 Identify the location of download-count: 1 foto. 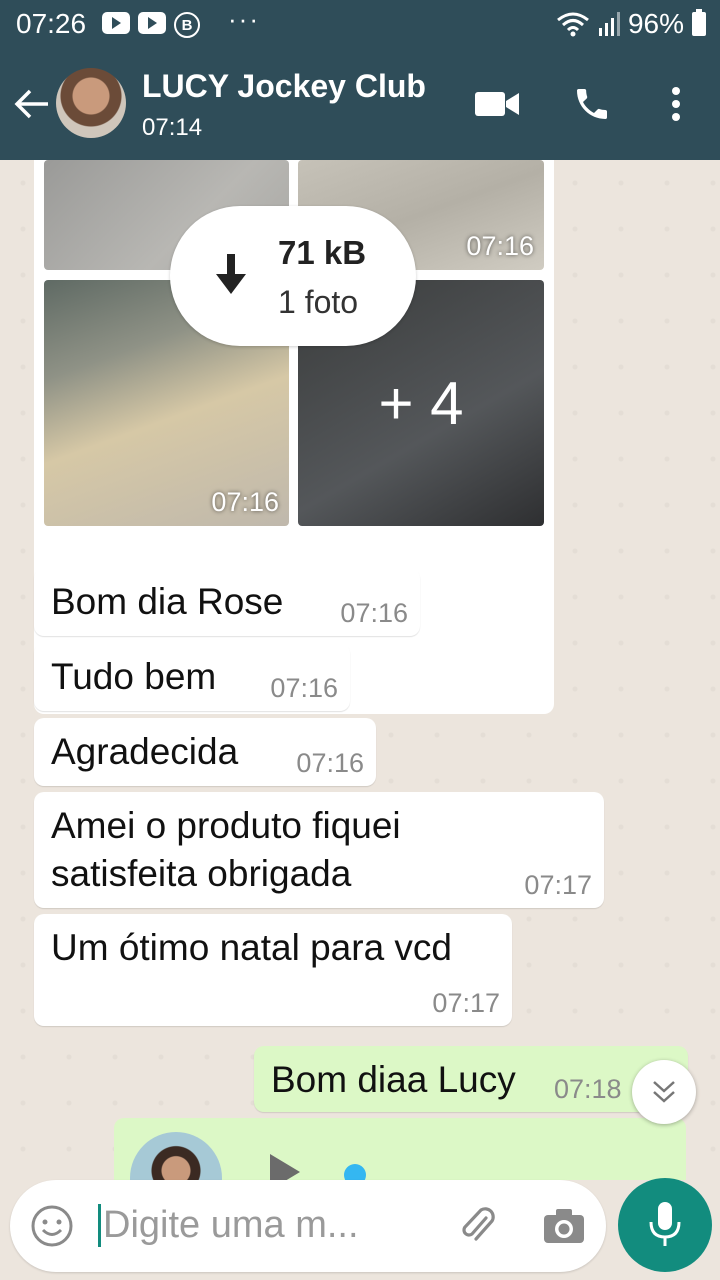
(318, 302).